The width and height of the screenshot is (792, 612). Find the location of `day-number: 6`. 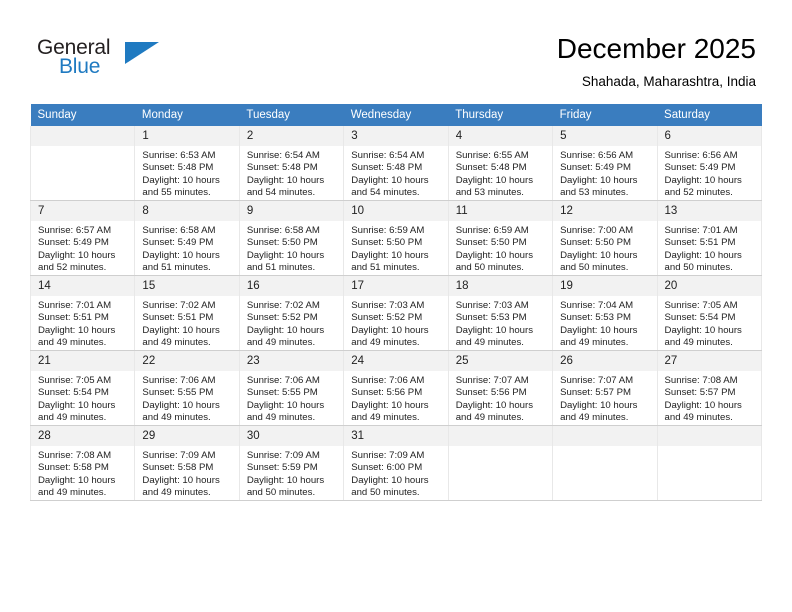

day-number: 6 is located at coordinates (709, 136).